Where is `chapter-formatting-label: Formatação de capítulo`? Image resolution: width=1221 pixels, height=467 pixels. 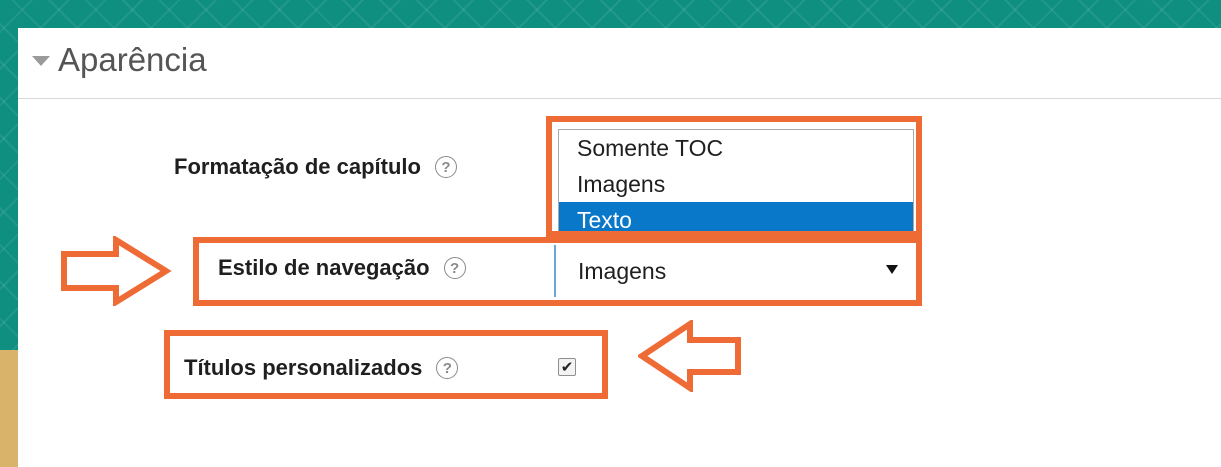
chapter-formatting-label: Formatação de capítulo is located at coordinates (297, 166).